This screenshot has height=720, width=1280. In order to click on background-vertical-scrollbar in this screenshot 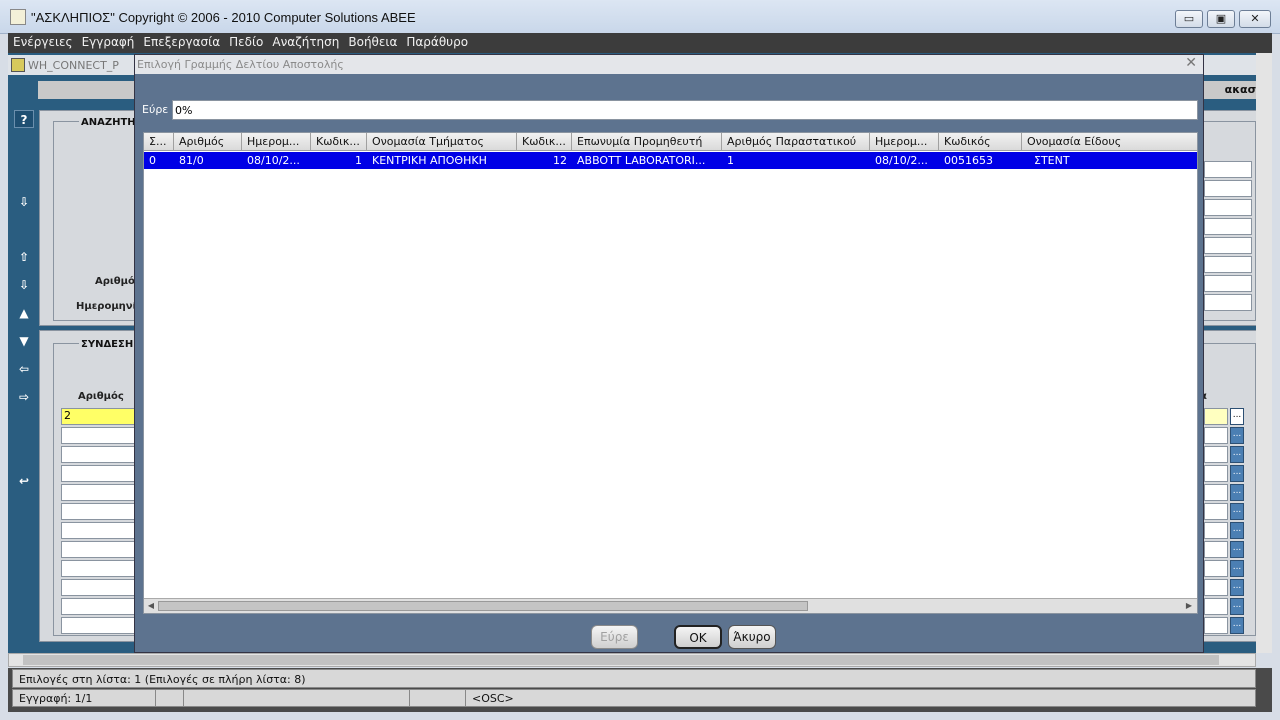, I will do `click(1264, 353)`.